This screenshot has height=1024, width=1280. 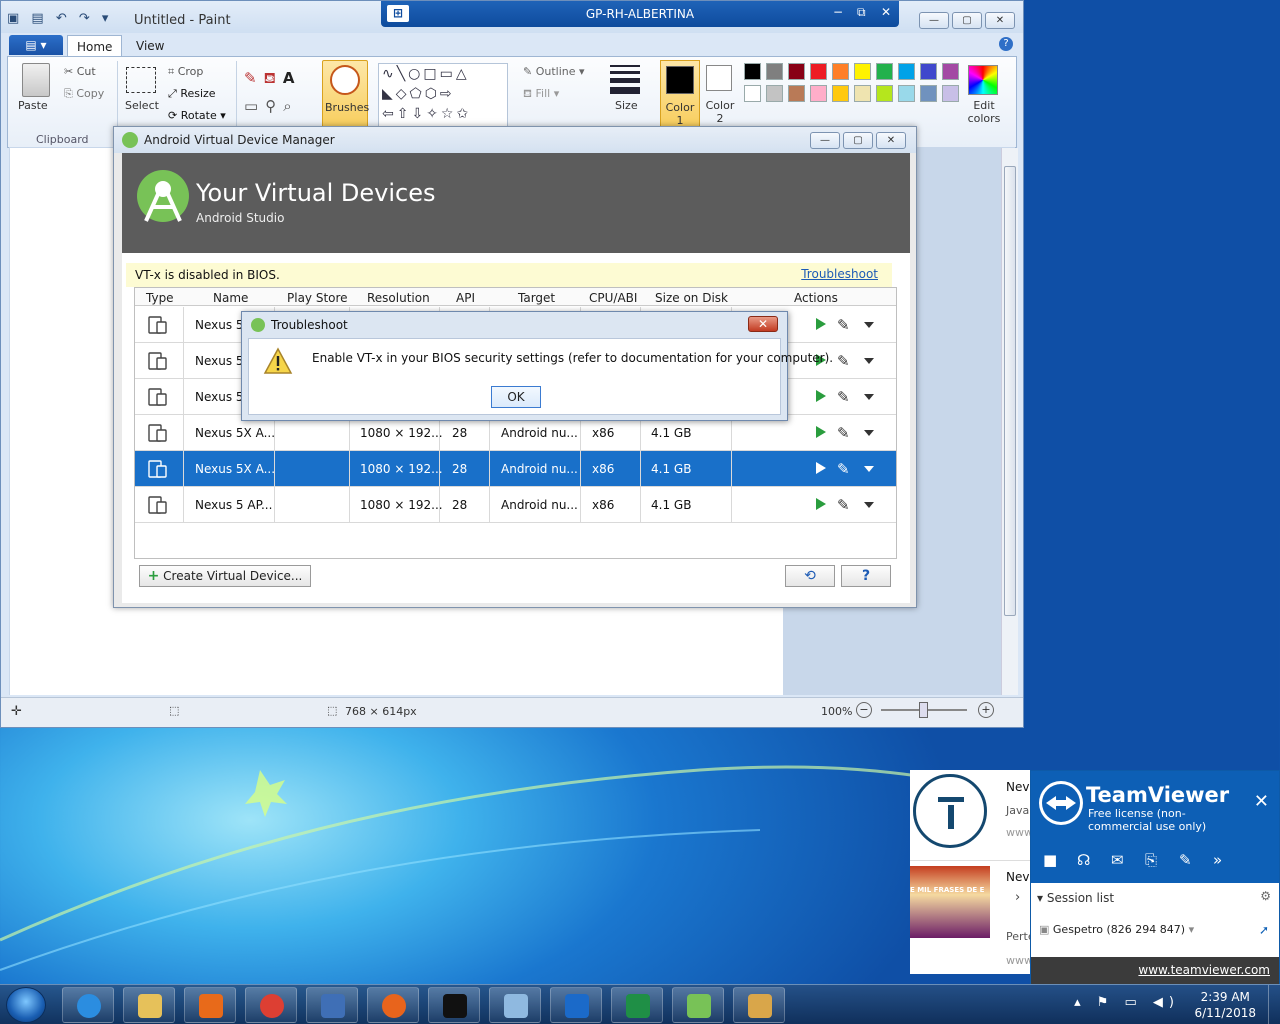 What do you see at coordinates (984, 112) in the screenshot?
I see `edit-colors-button: Edit colors` at bounding box center [984, 112].